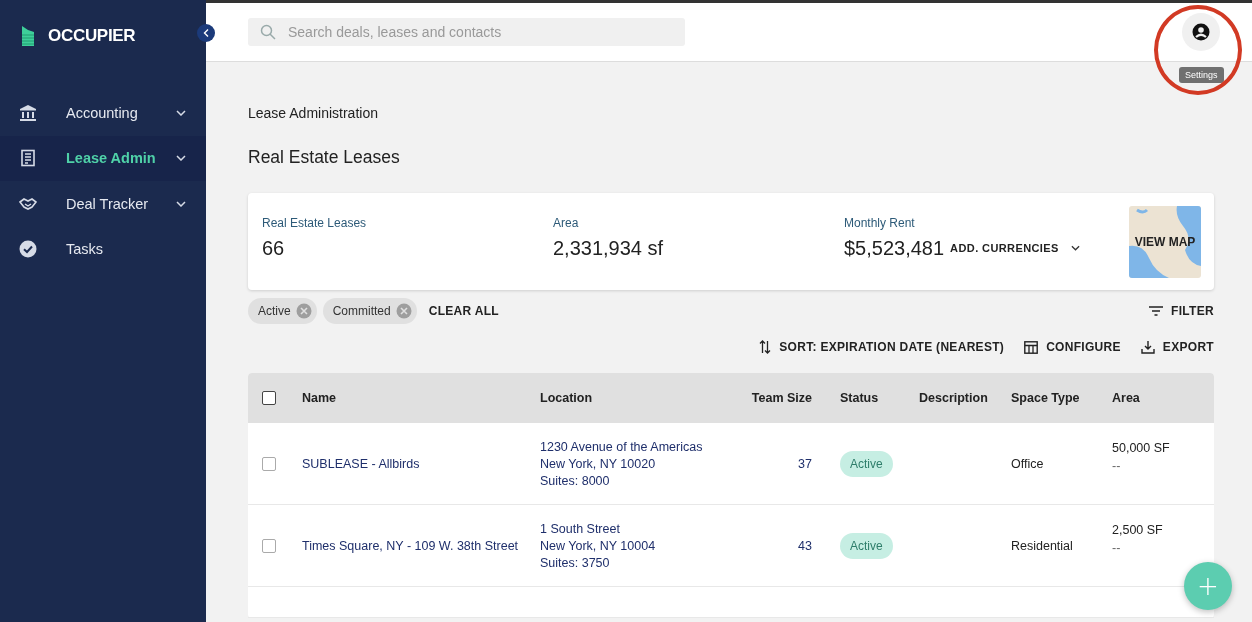 This screenshot has height=622, width=1252. I want to click on stat-label: Area, so click(566, 222).